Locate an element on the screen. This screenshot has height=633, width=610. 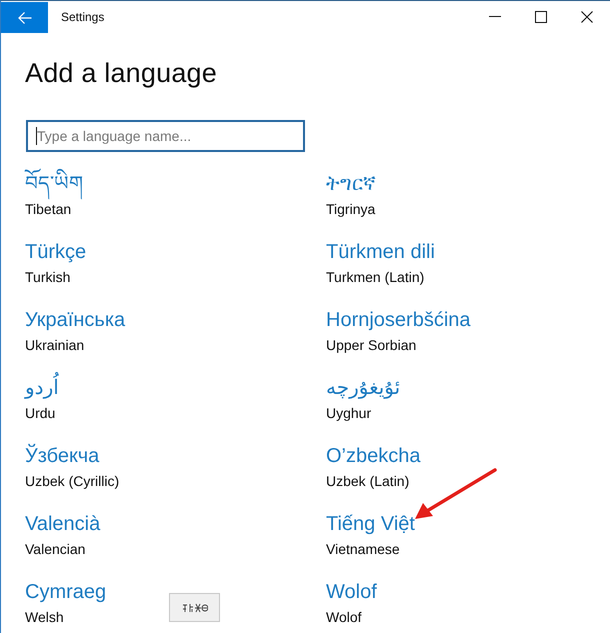
character-tile is located at coordinates (194, 607).